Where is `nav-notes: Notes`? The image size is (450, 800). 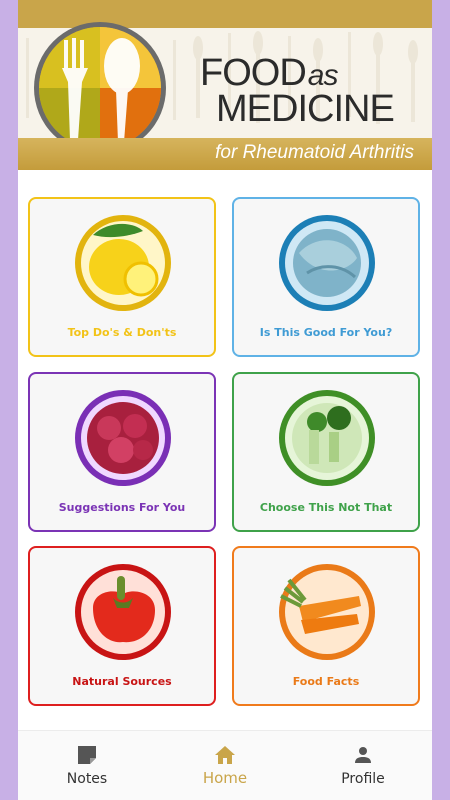
nav-notes: Notes is located at coordinates (87, 765).